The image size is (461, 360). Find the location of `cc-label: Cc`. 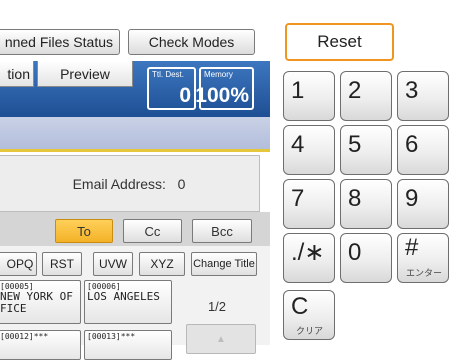

cc-label: Cc is located at coordinates (152, 231).